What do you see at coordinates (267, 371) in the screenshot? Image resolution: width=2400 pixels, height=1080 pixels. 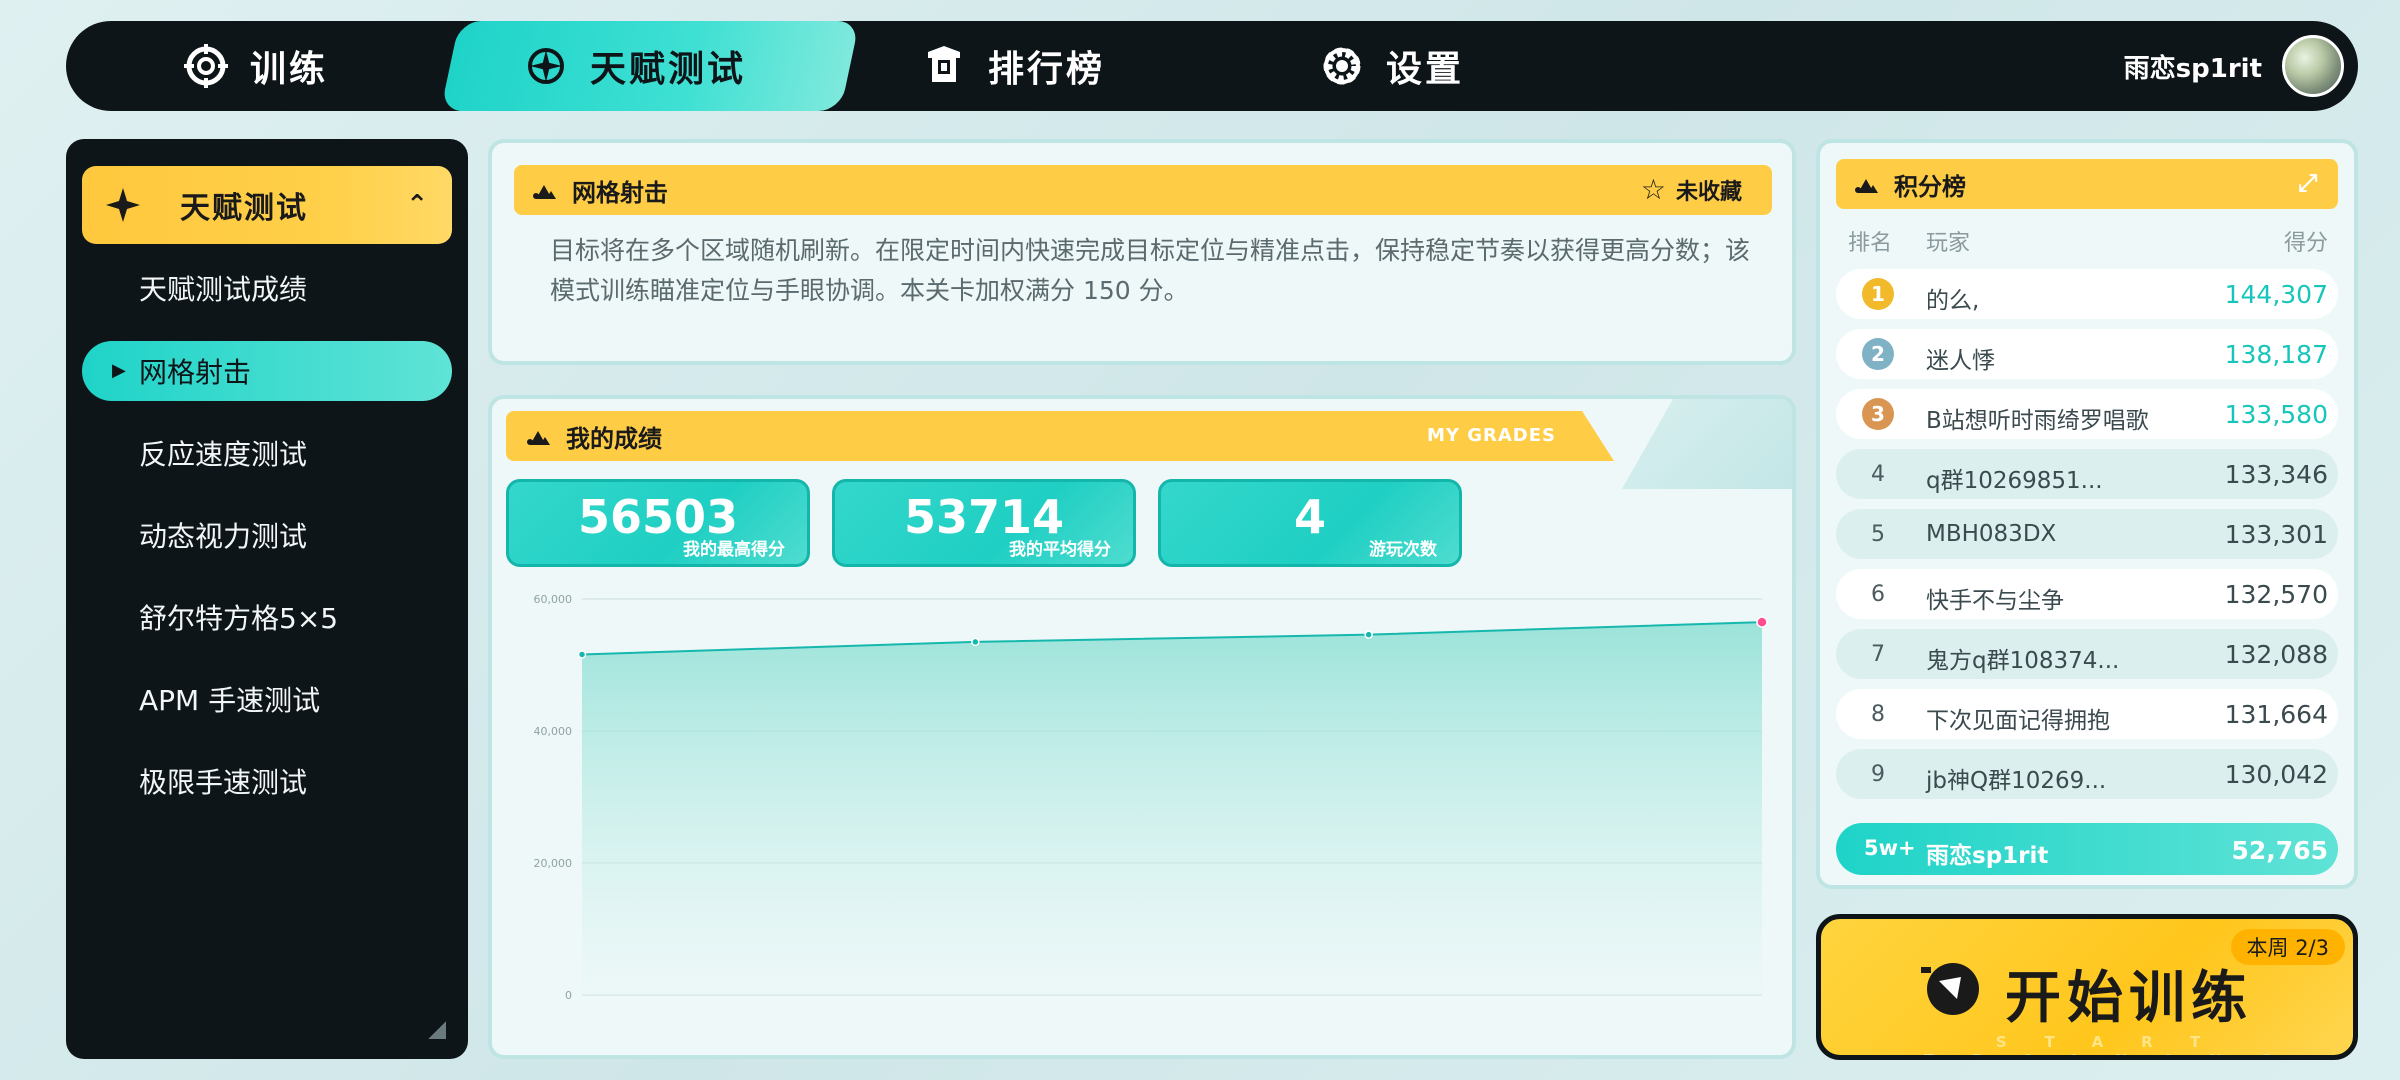 I see `sidebar-item-grid-shooting: ▶ 网格射击` at bounding box center [267, 371].